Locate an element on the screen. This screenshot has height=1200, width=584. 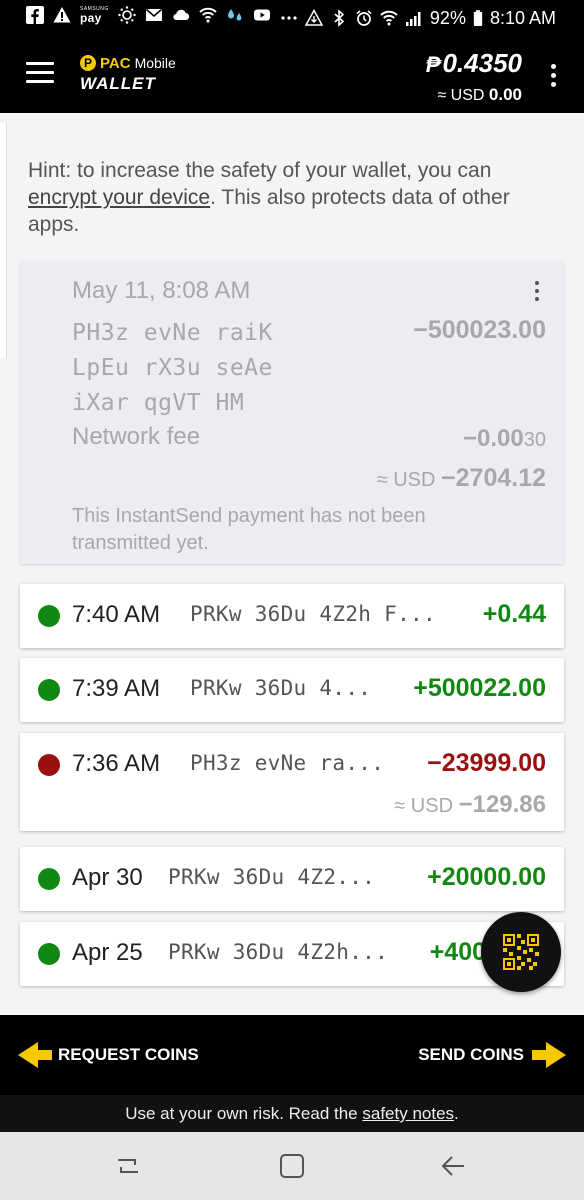
pending-amount: −500023.00 is located at coordinates (479, 330).